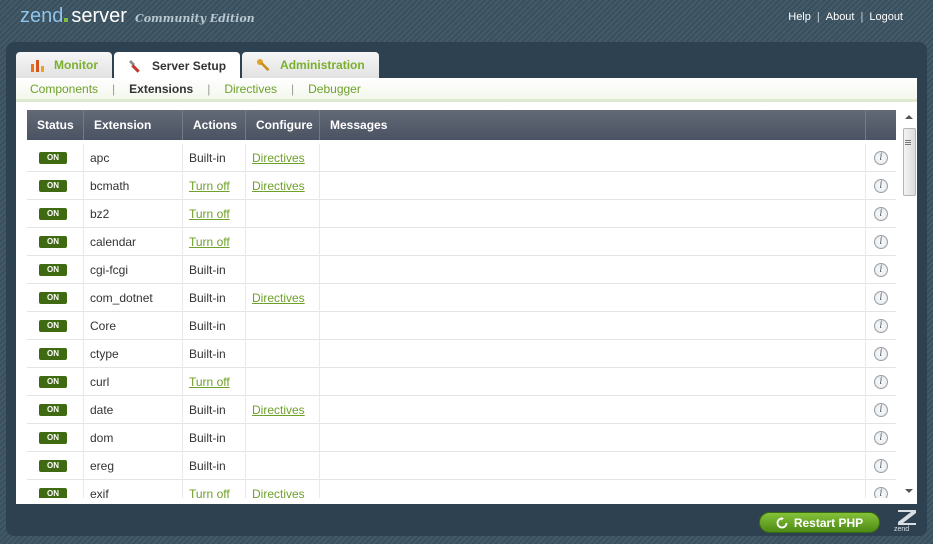 The width and height of the screenshot is (933, 544). I want to click on table-row: ON bz2 Turn off i, so click(461, 213).